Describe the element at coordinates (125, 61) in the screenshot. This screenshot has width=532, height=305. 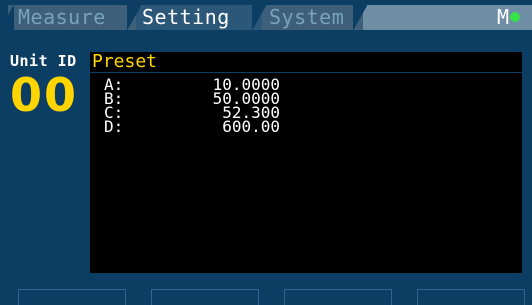
I see `preset-title: Preset` at that location.